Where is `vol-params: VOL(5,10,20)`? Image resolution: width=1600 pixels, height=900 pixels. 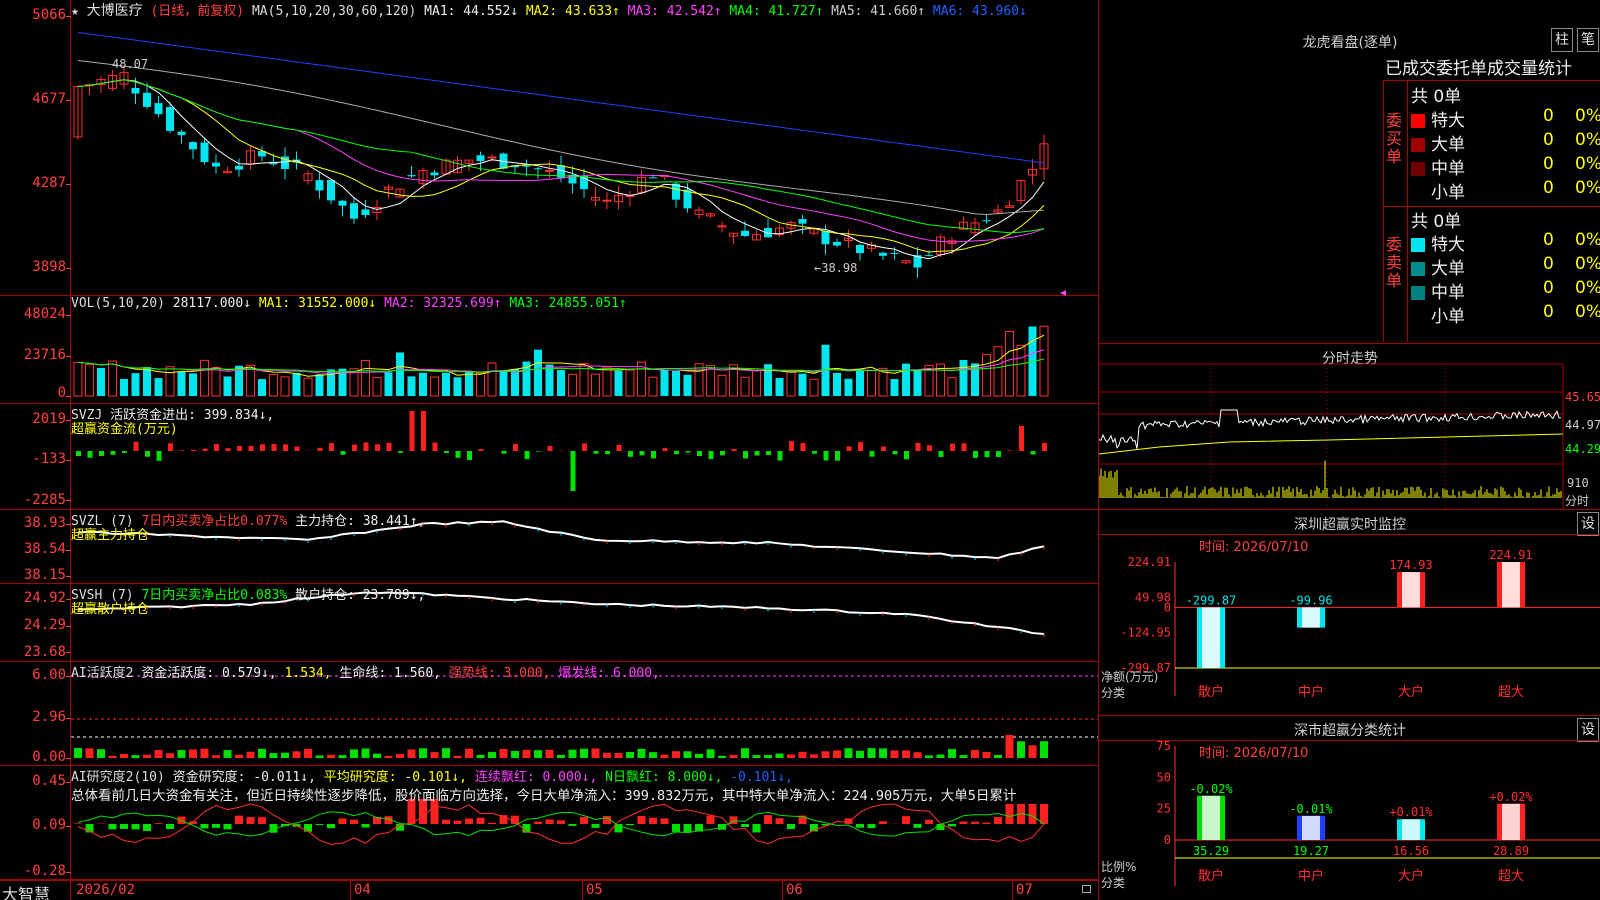
vol-params: VOL(5,10,20) is located at coordinates (118, 303).